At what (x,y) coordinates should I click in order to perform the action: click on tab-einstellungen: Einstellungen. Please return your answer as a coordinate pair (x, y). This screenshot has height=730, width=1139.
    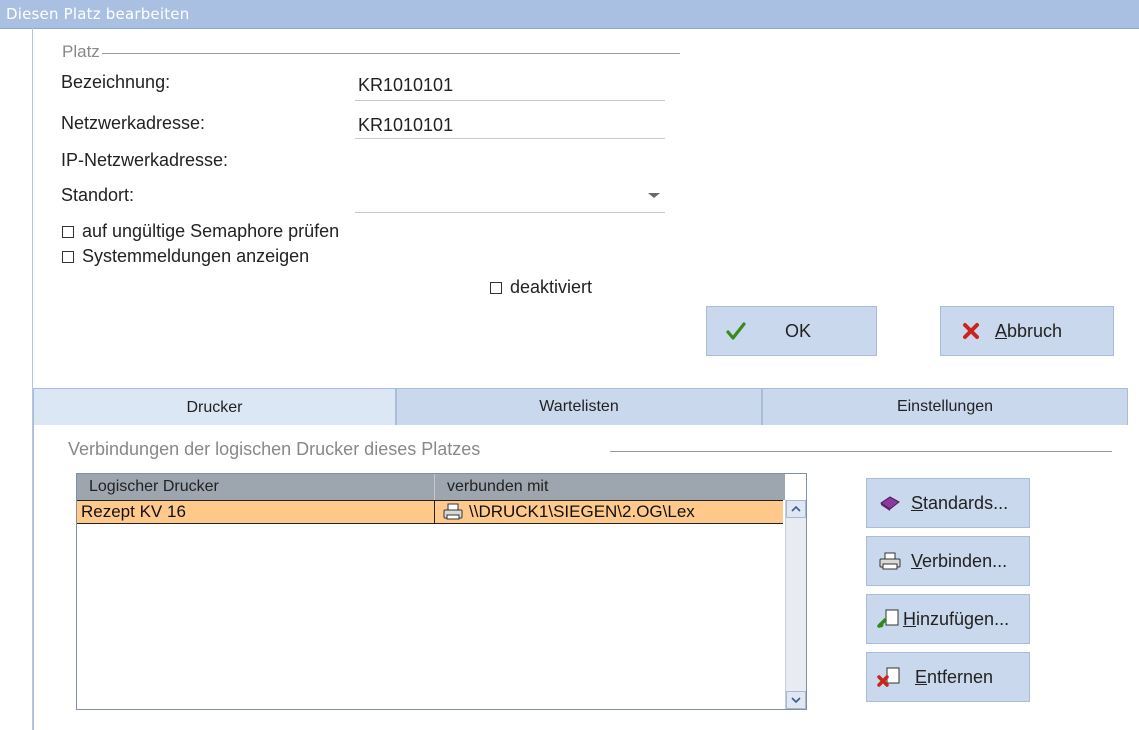
    Looking at the image, I should click on (945, 407).